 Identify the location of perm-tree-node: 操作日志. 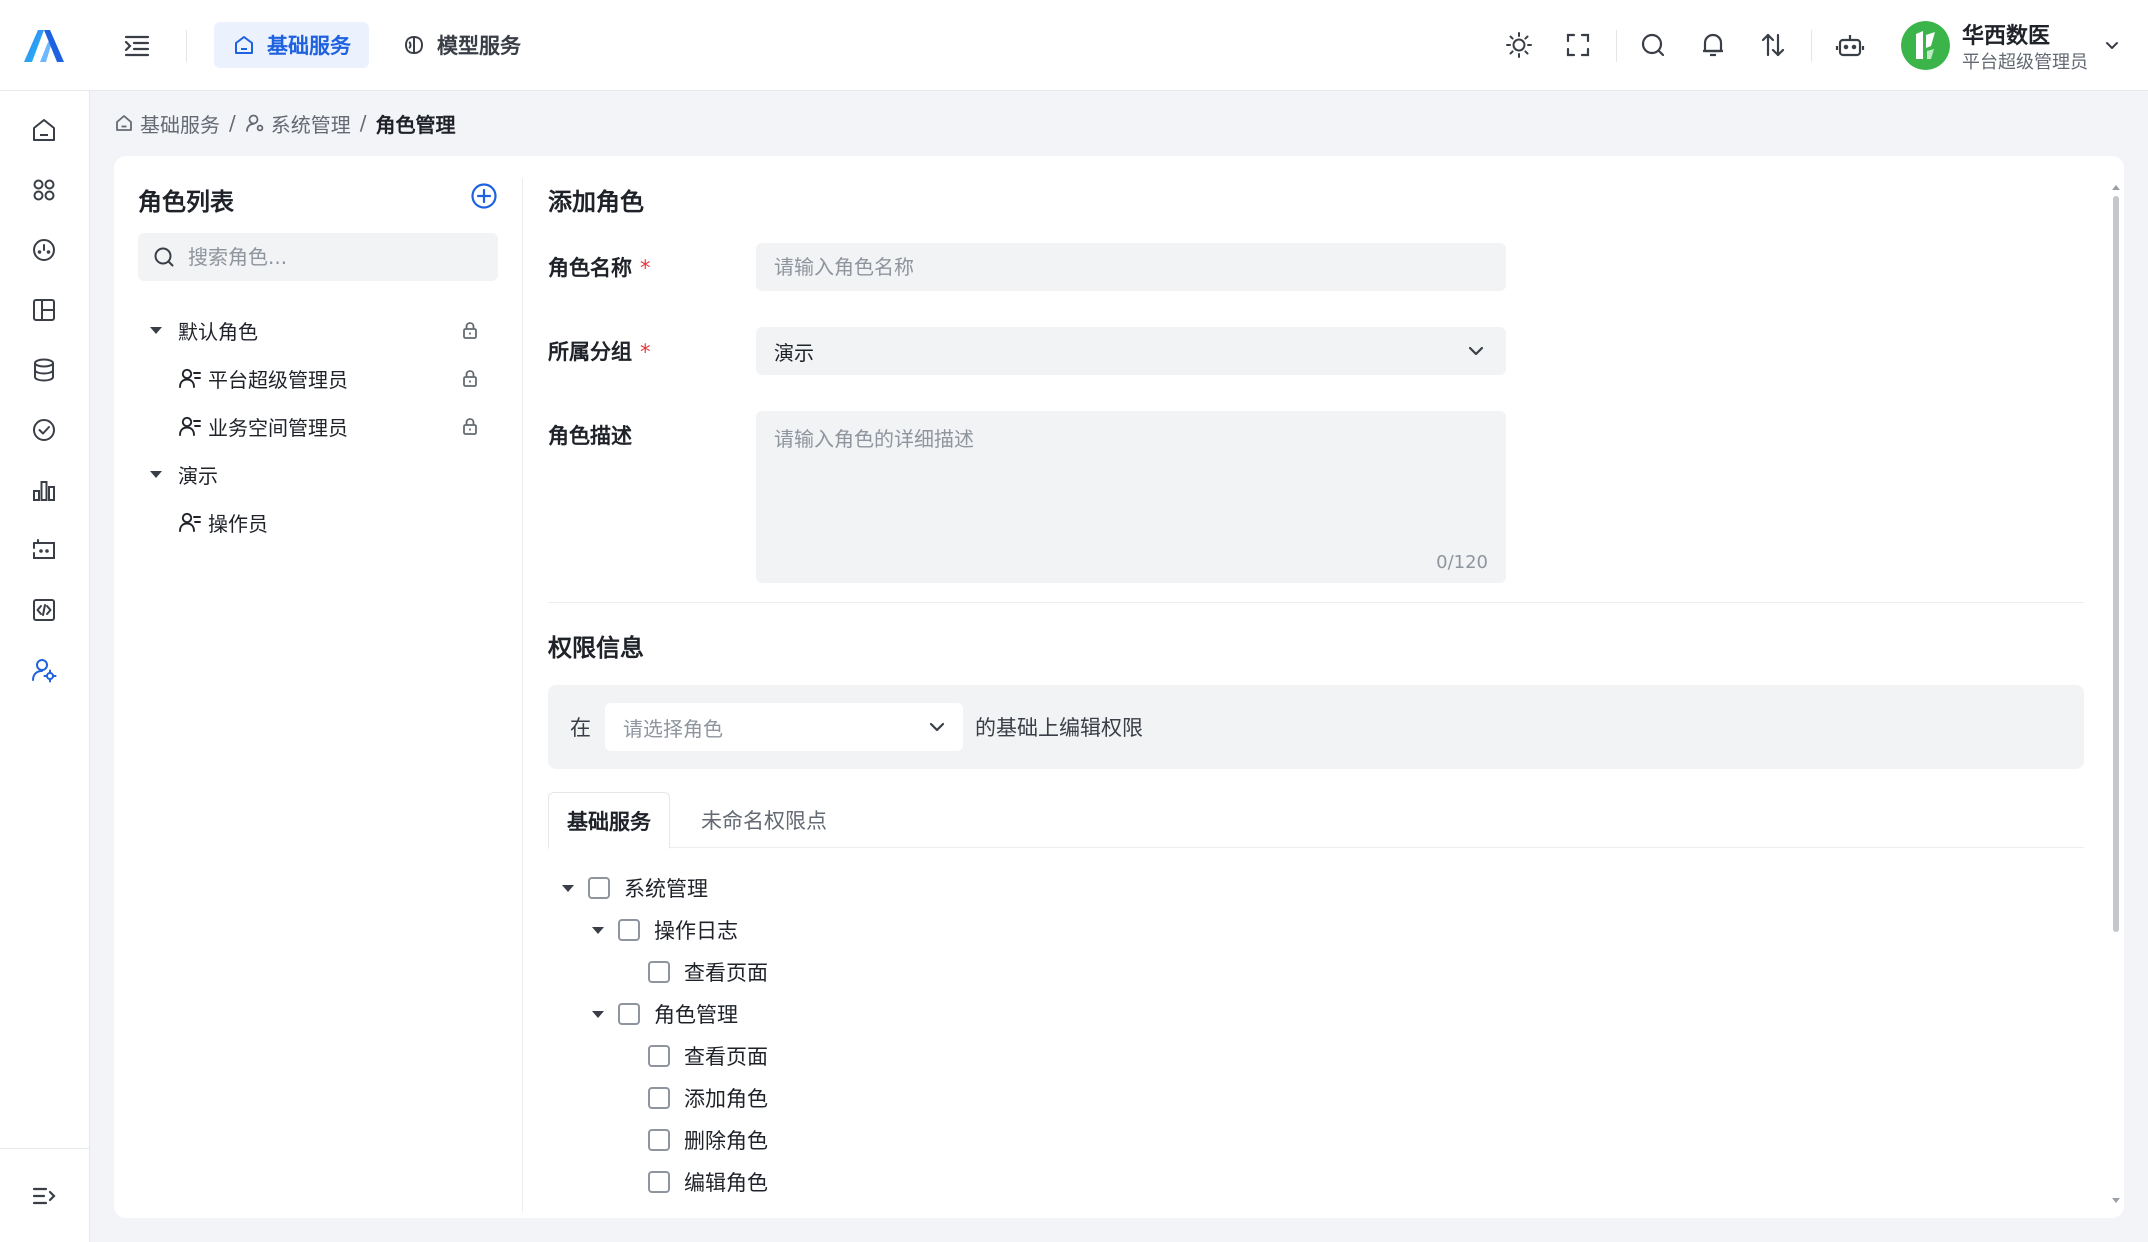
(663, 930).